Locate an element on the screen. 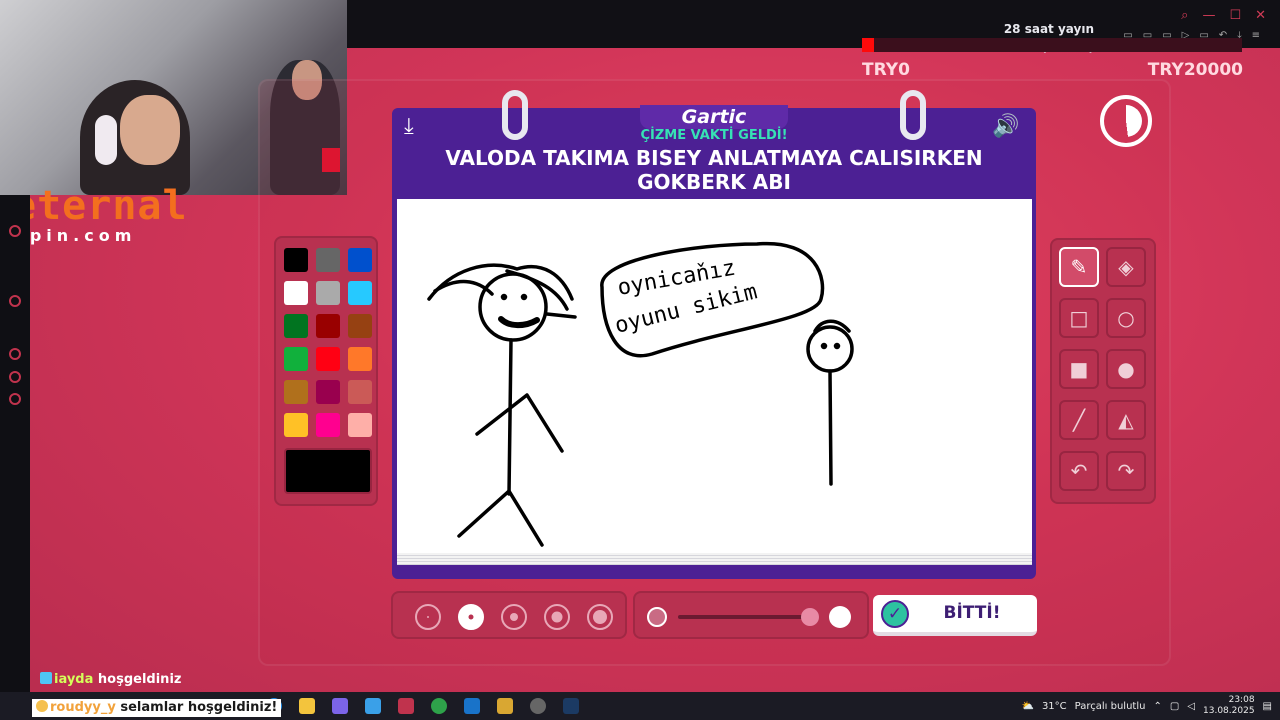 The image size is (1280, 720). clock-date: 13.08.2025 is located at coordinates (1229, 711).